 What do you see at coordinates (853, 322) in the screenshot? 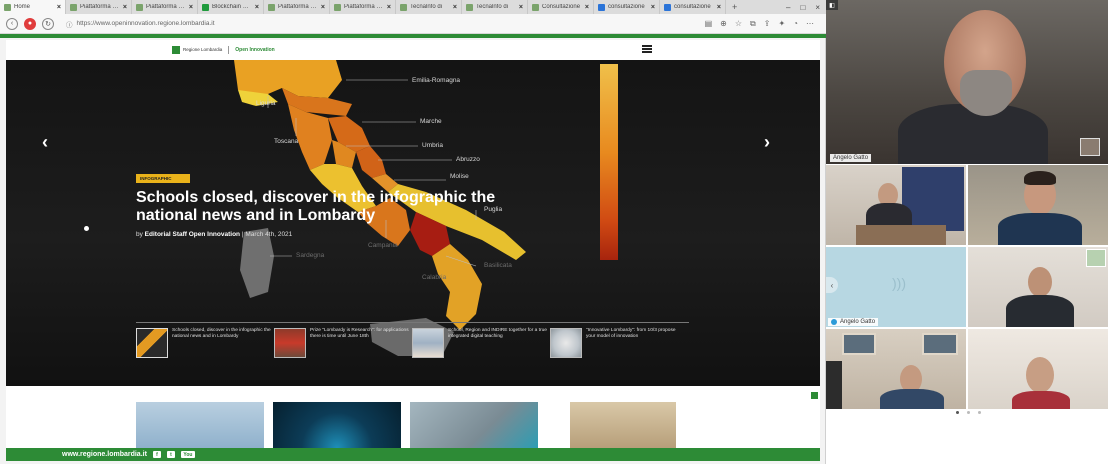
I see `gallery-name-tag: Angelo Gatto` at bounding box center [853, 322].